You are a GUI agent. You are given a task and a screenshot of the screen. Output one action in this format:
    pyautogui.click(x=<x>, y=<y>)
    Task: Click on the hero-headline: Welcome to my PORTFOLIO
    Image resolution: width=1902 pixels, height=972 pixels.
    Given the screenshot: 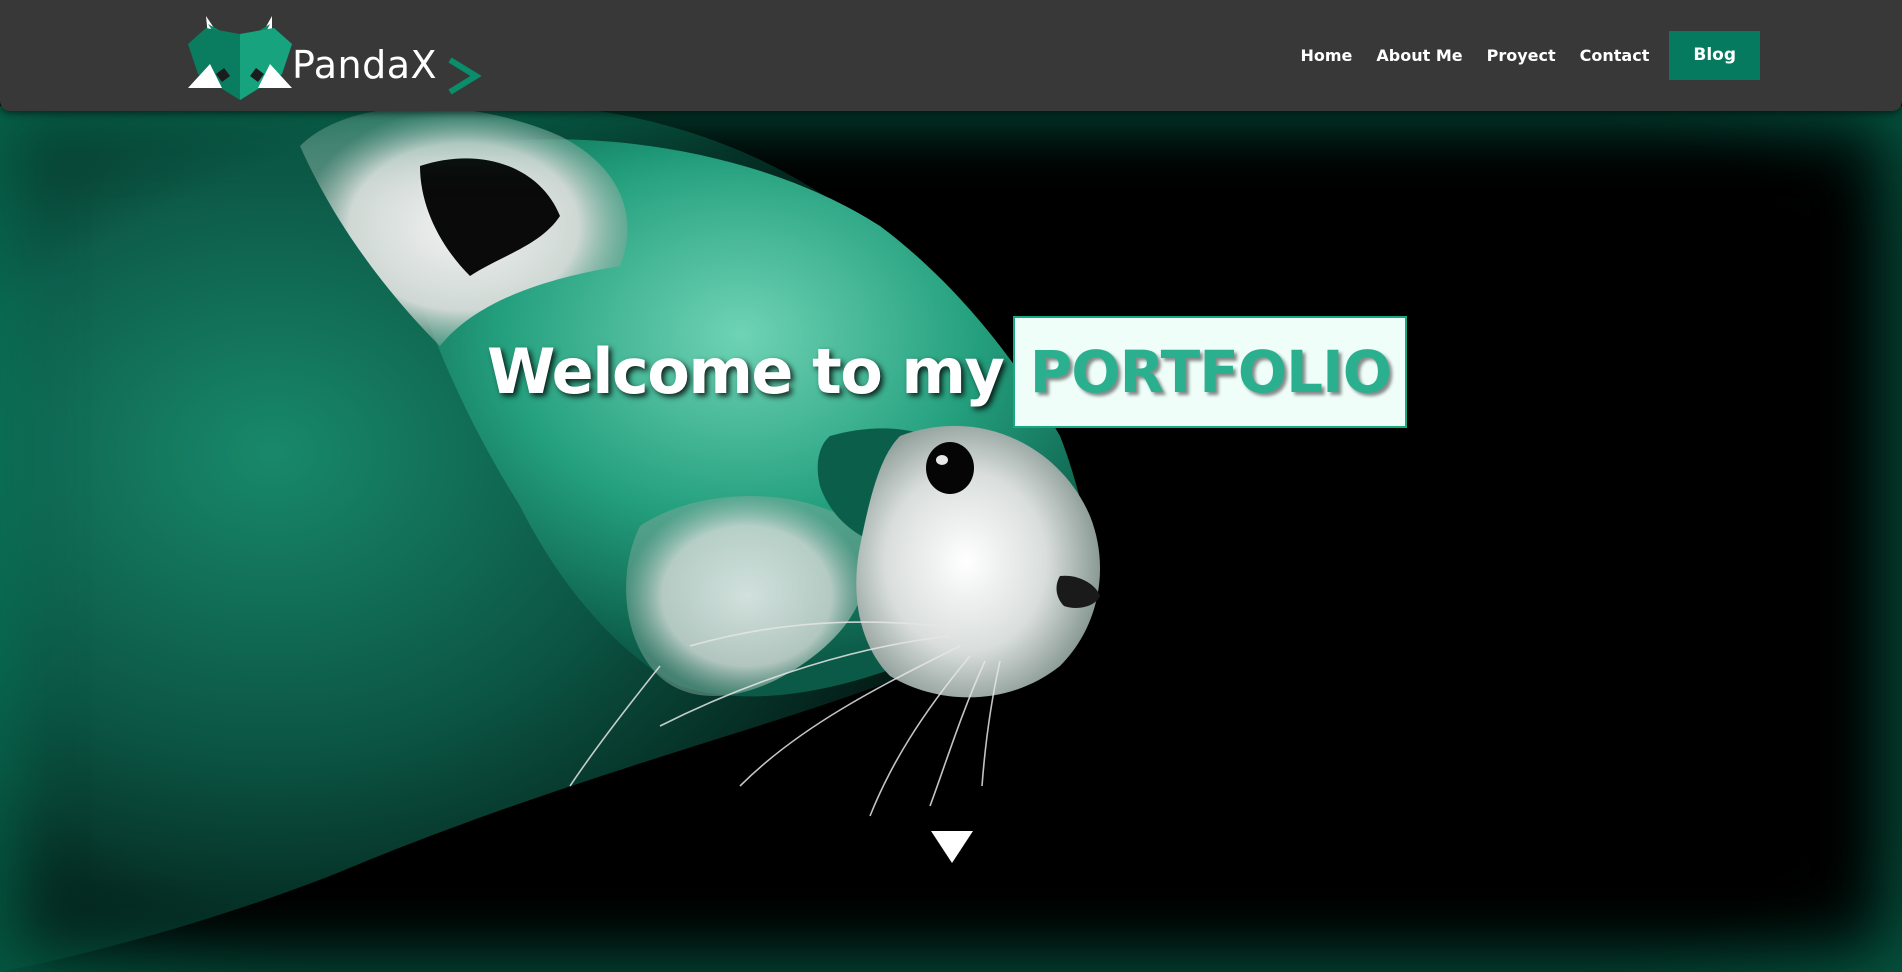 What is the action you would take?
    pyautogui.click(x=947, y=372)
    